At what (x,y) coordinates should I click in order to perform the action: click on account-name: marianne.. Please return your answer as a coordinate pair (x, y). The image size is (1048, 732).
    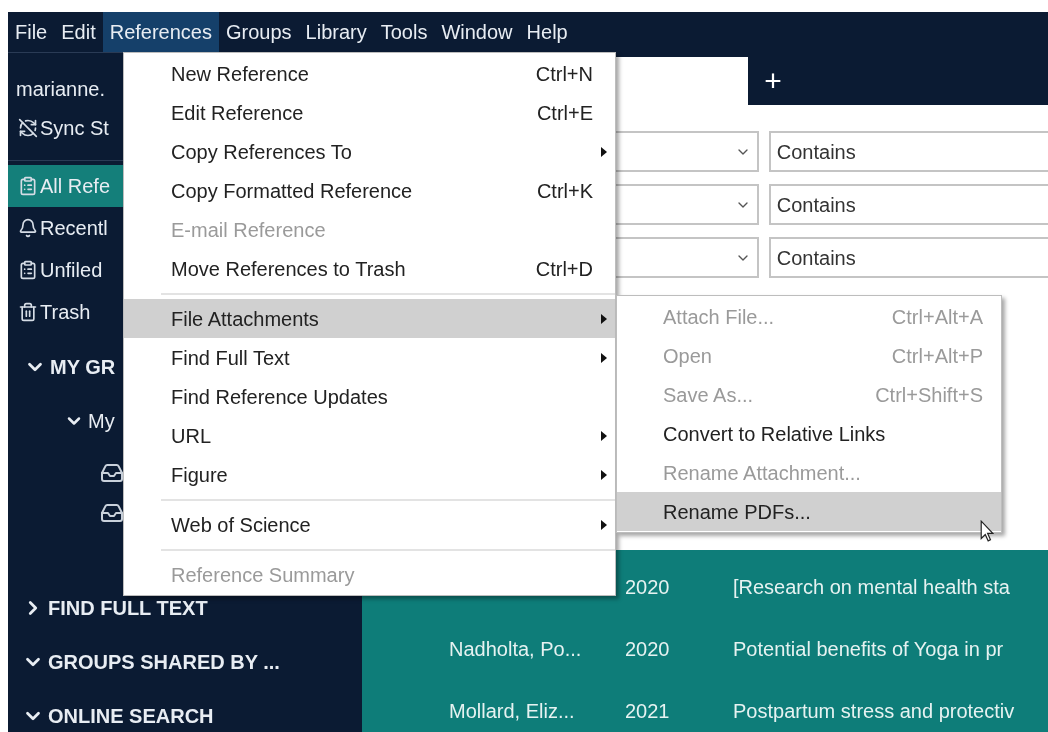
    Looking at the image, I should click on (60, 89).